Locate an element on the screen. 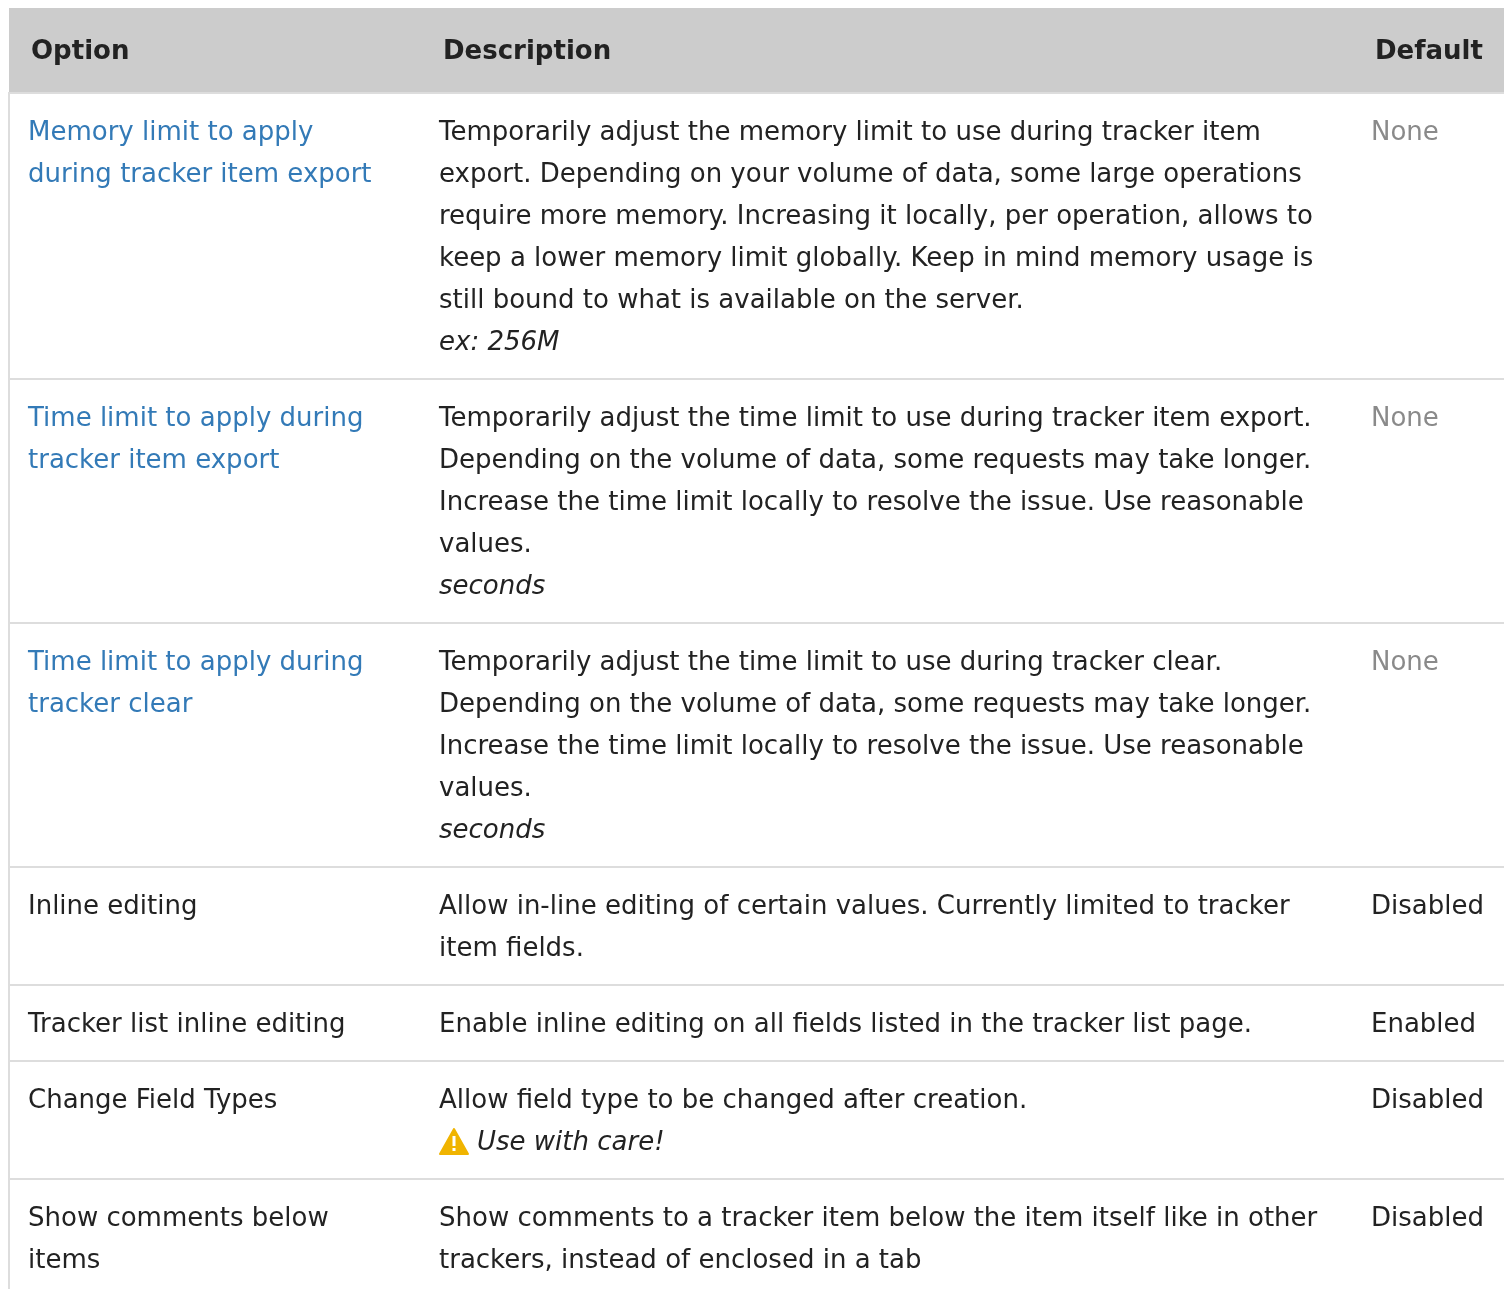  option-description: Temporarily adjust the time limit to use during tracker clear. Depending on the volume of data, some requests may take longer. Increase the time limit locally to resolve the issue. Use reasonable values. is located at coordinates (876, 724).